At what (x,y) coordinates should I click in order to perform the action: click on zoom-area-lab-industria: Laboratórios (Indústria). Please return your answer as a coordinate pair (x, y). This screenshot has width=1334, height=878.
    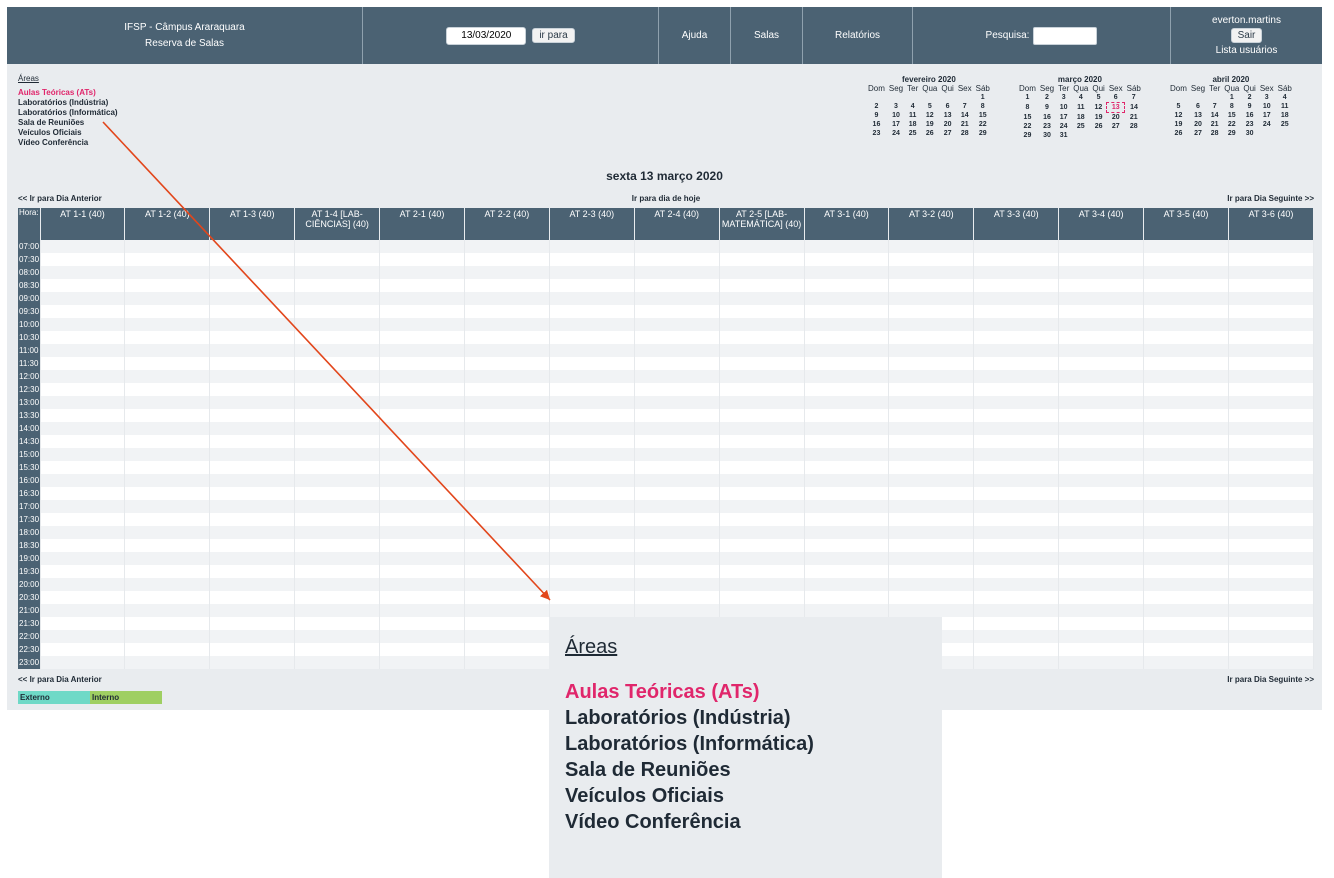
    Looking at the image, I should click on (689, 718).